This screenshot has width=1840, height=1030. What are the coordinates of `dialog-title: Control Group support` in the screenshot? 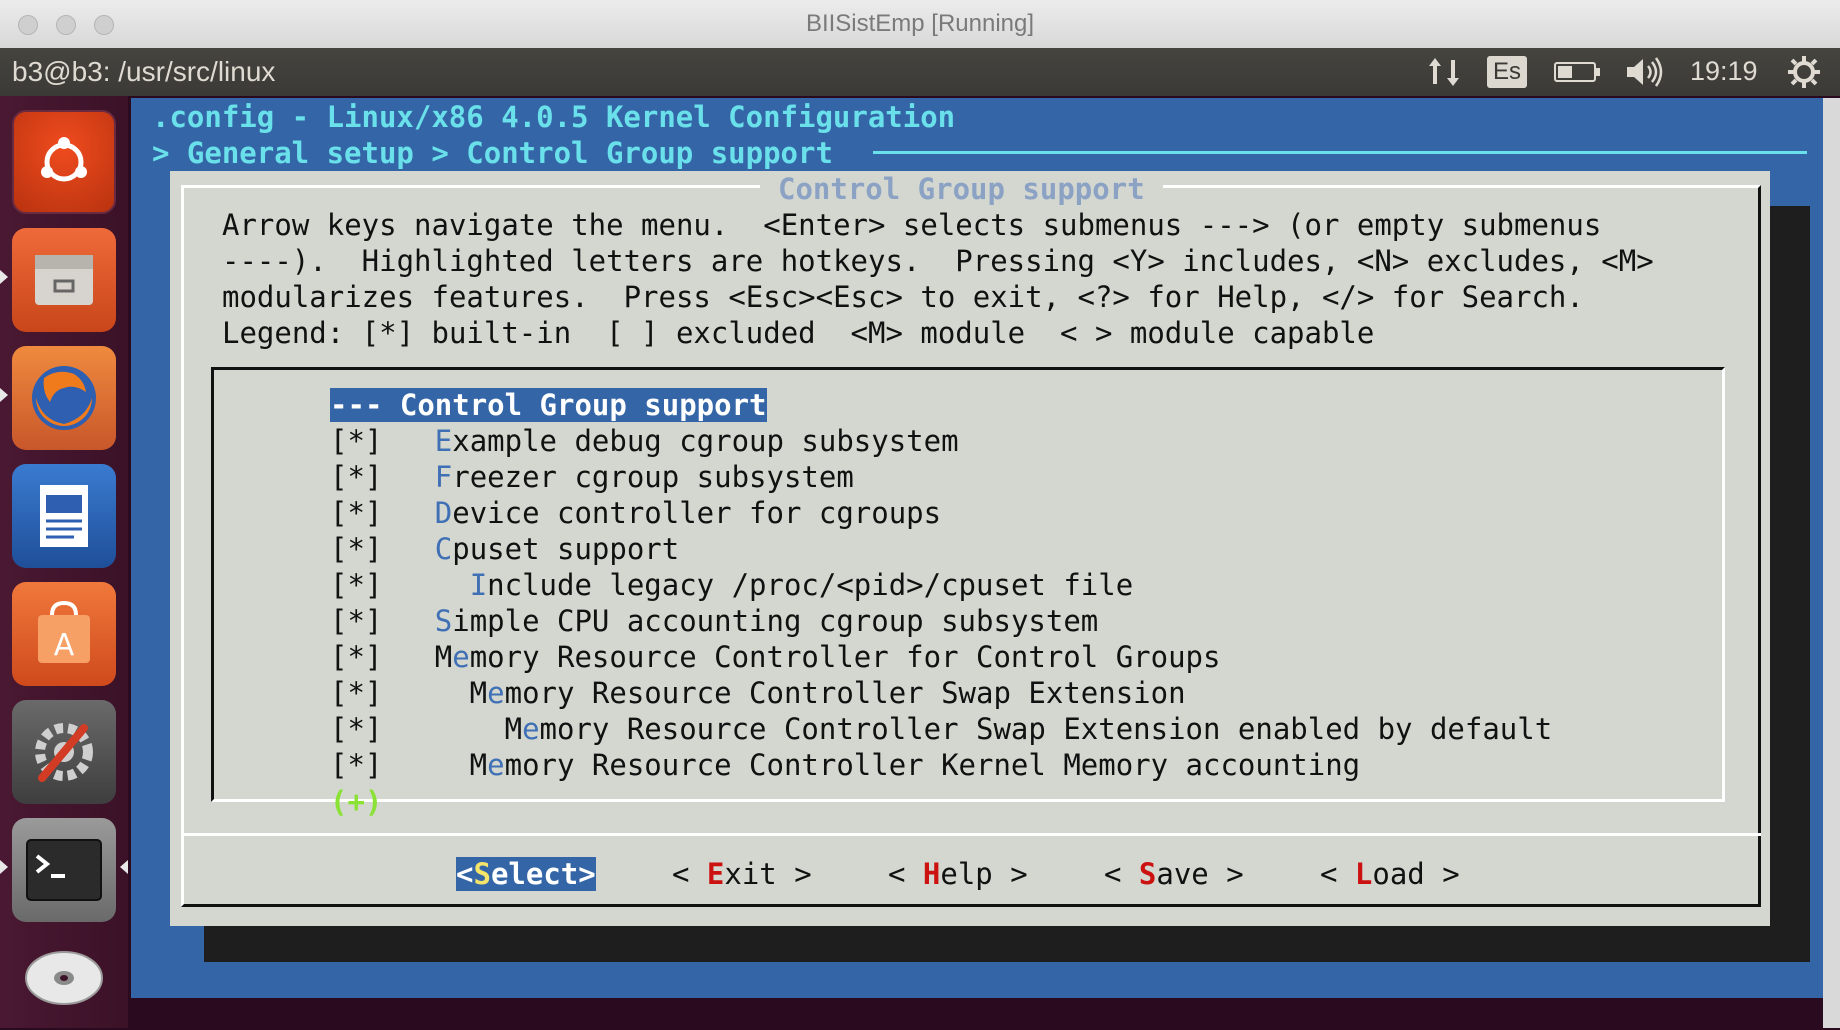 It's located at (961, 189).